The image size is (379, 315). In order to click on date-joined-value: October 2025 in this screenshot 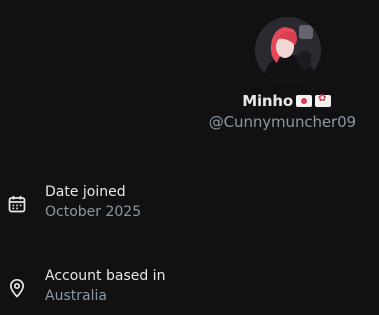, I will do `click(93, 212)`.